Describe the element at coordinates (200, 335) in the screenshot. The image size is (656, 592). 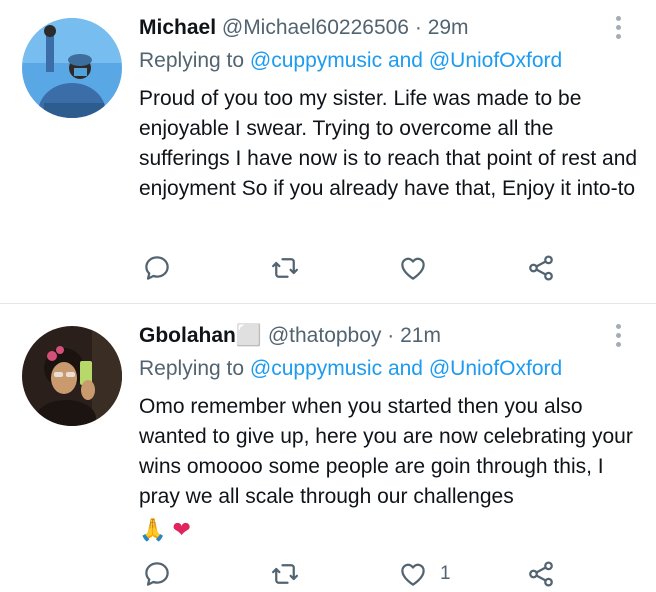
I see `display-name: Gbolahan⬜` at that location.